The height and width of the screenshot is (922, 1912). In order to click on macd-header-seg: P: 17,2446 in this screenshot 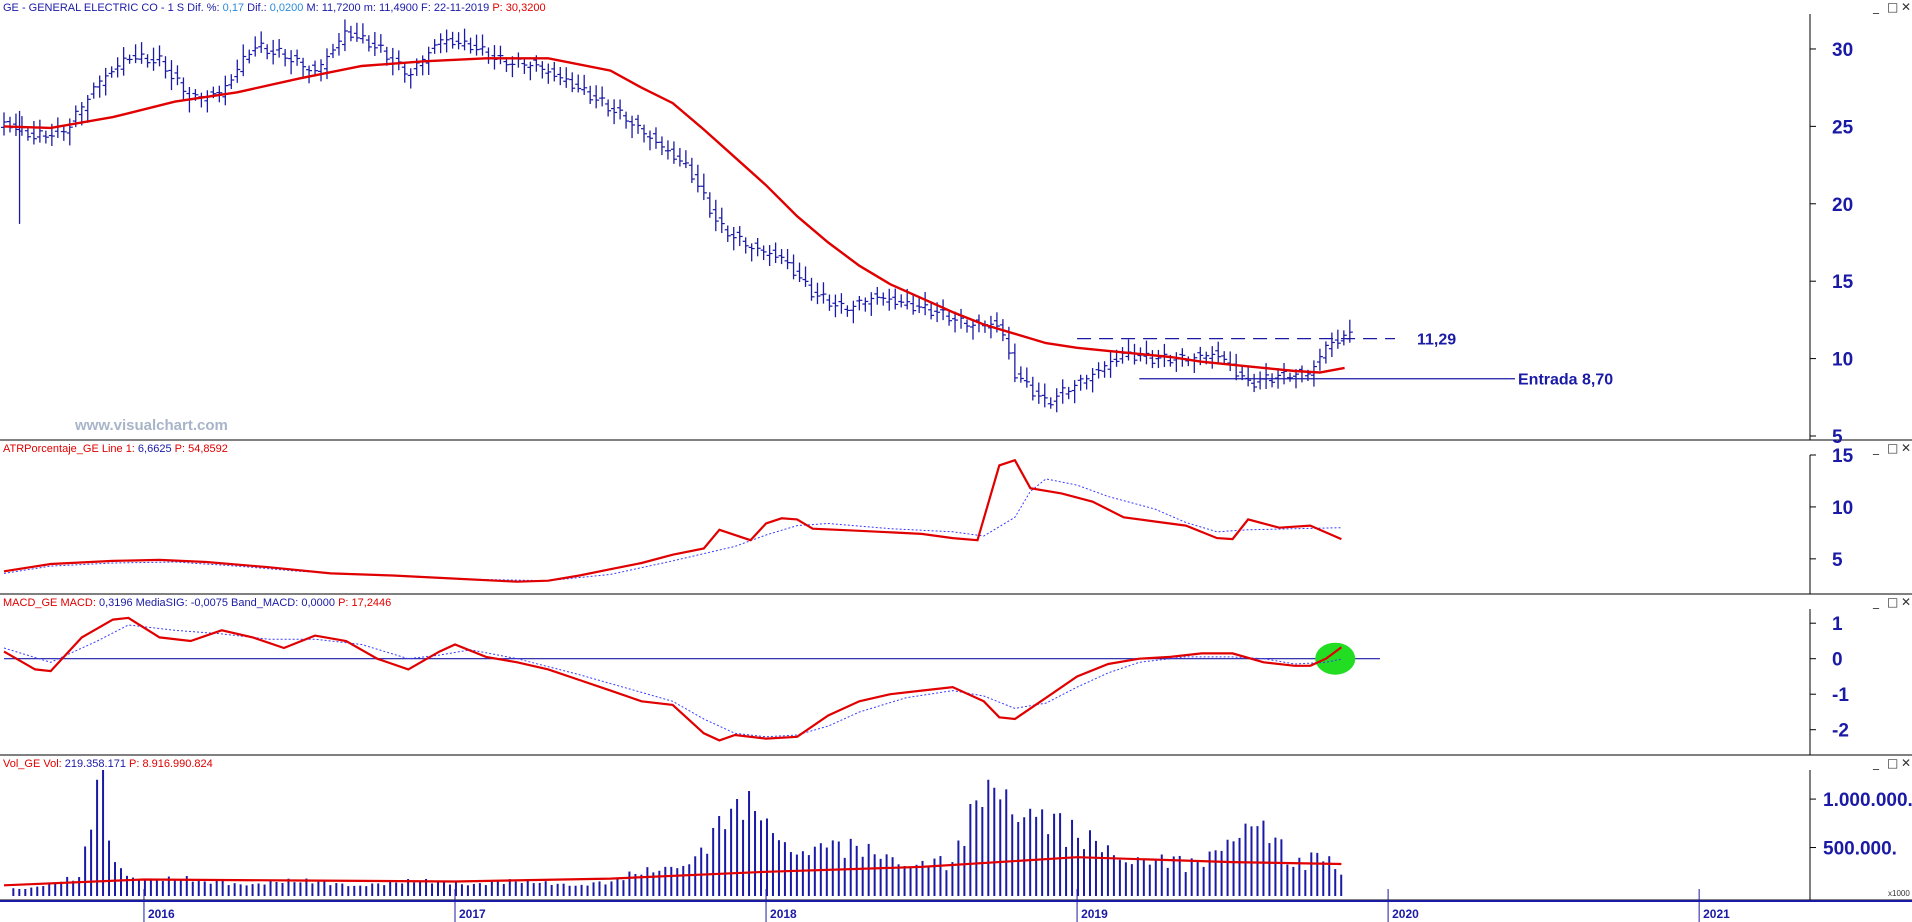, I will do `click(363, 603)`.